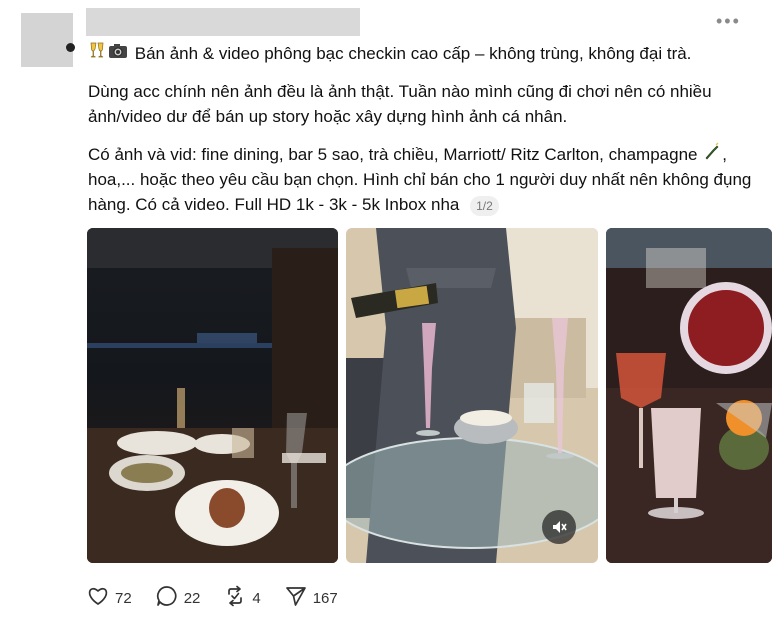  What do you see at coordinates (559, 527) in the screenshot?
I see `mute-icon` at bounding box center [559, 527].